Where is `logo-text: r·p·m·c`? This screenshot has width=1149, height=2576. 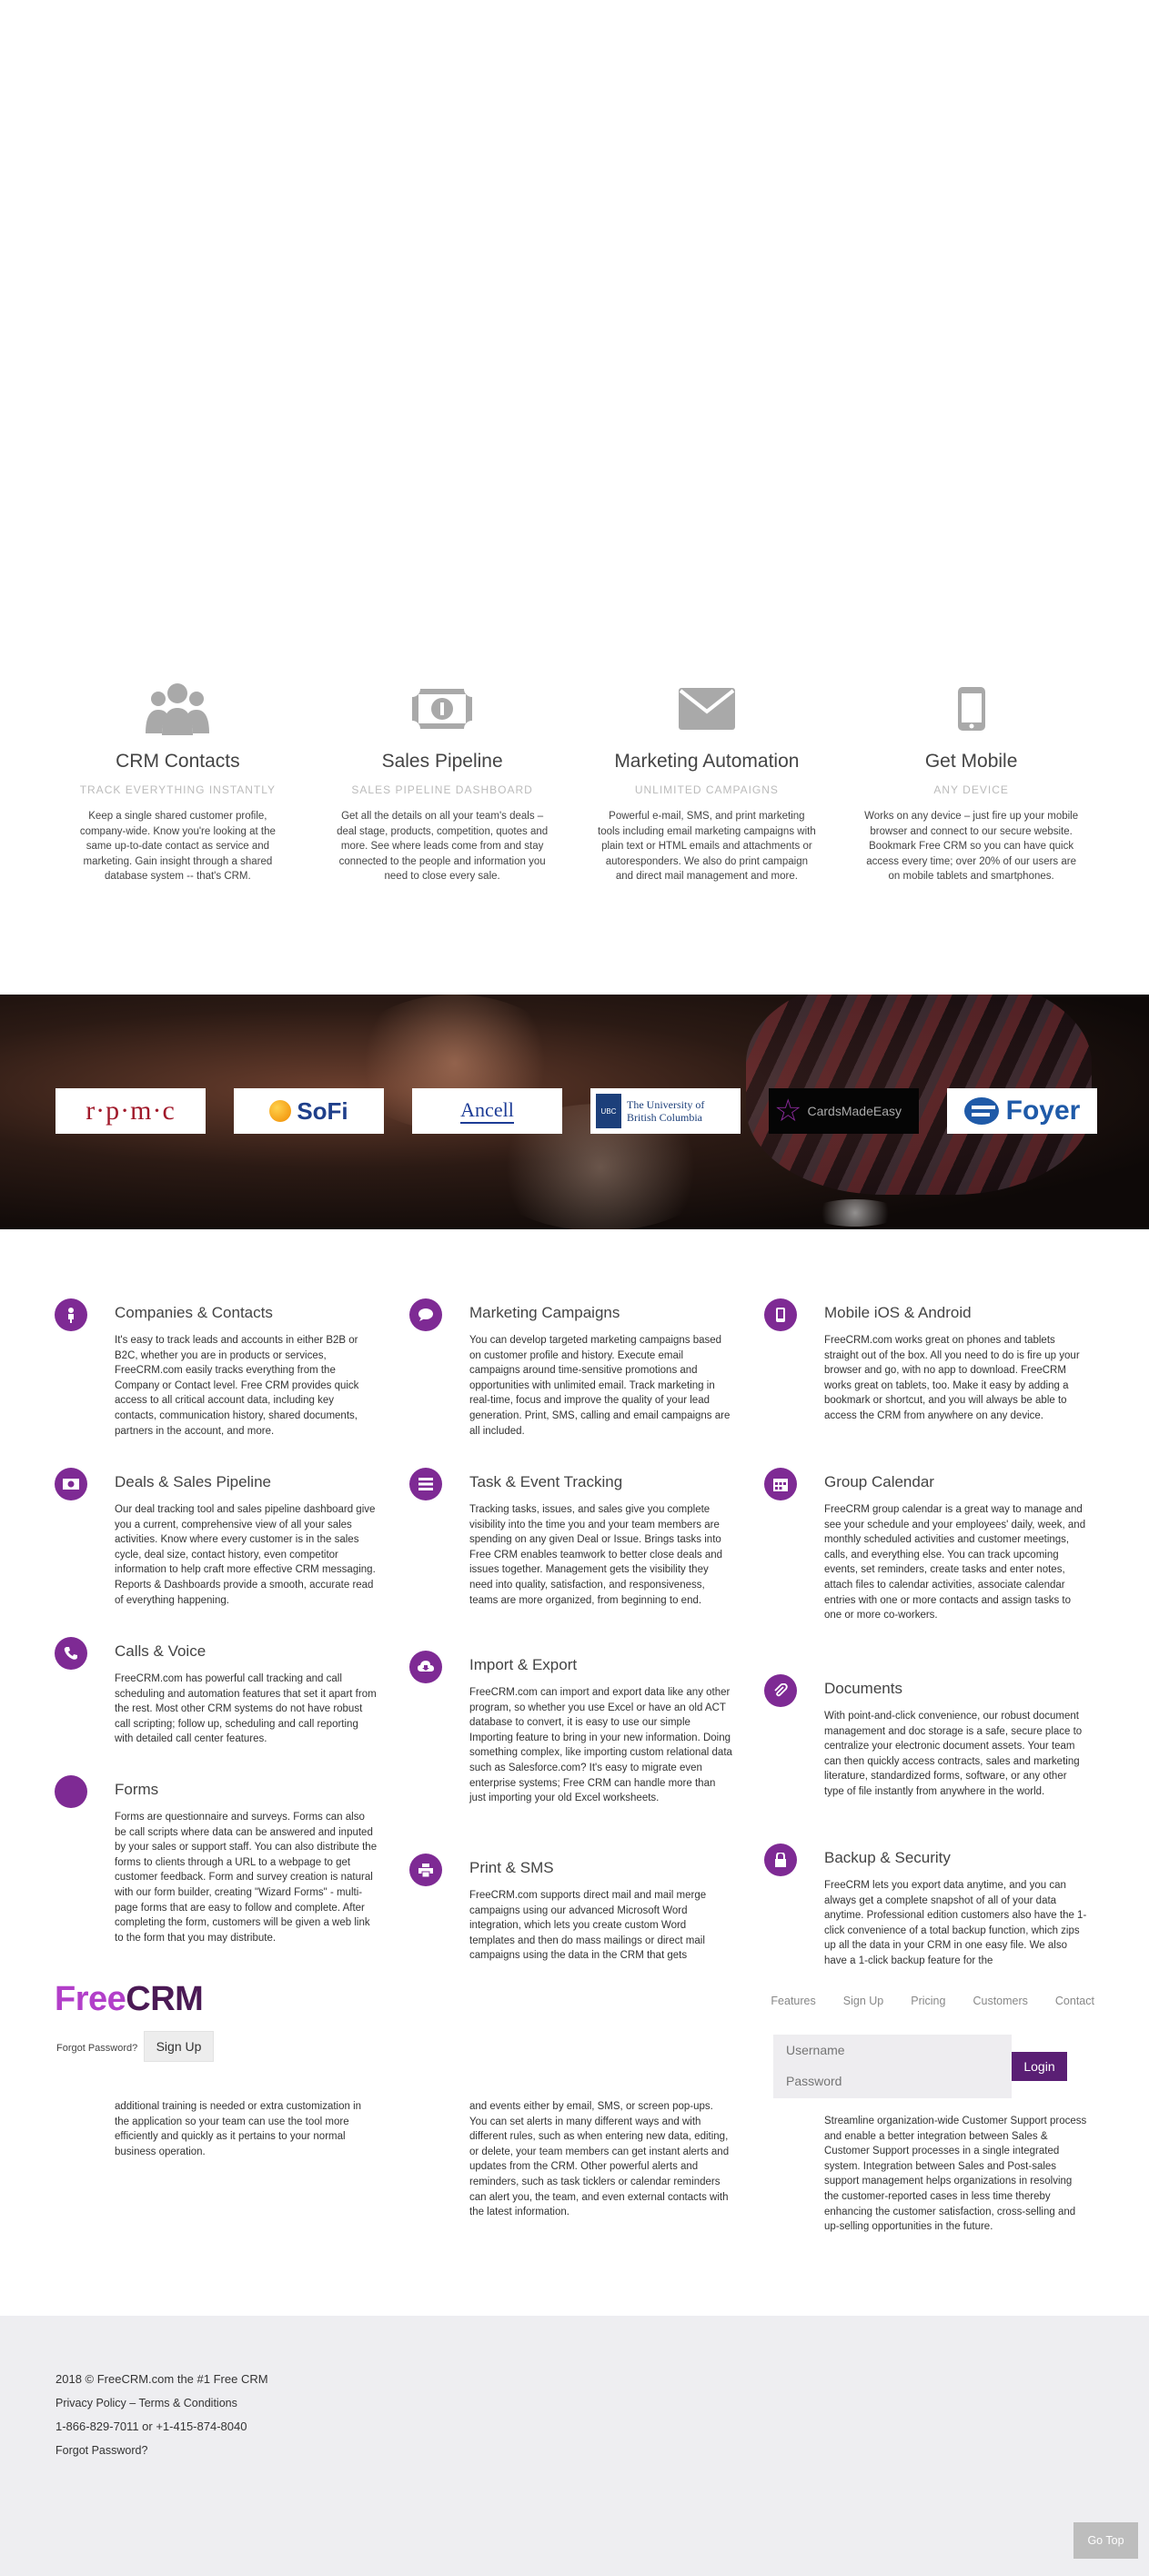
logo-text: r·p·m·c is located at coordinates (131, 1111).